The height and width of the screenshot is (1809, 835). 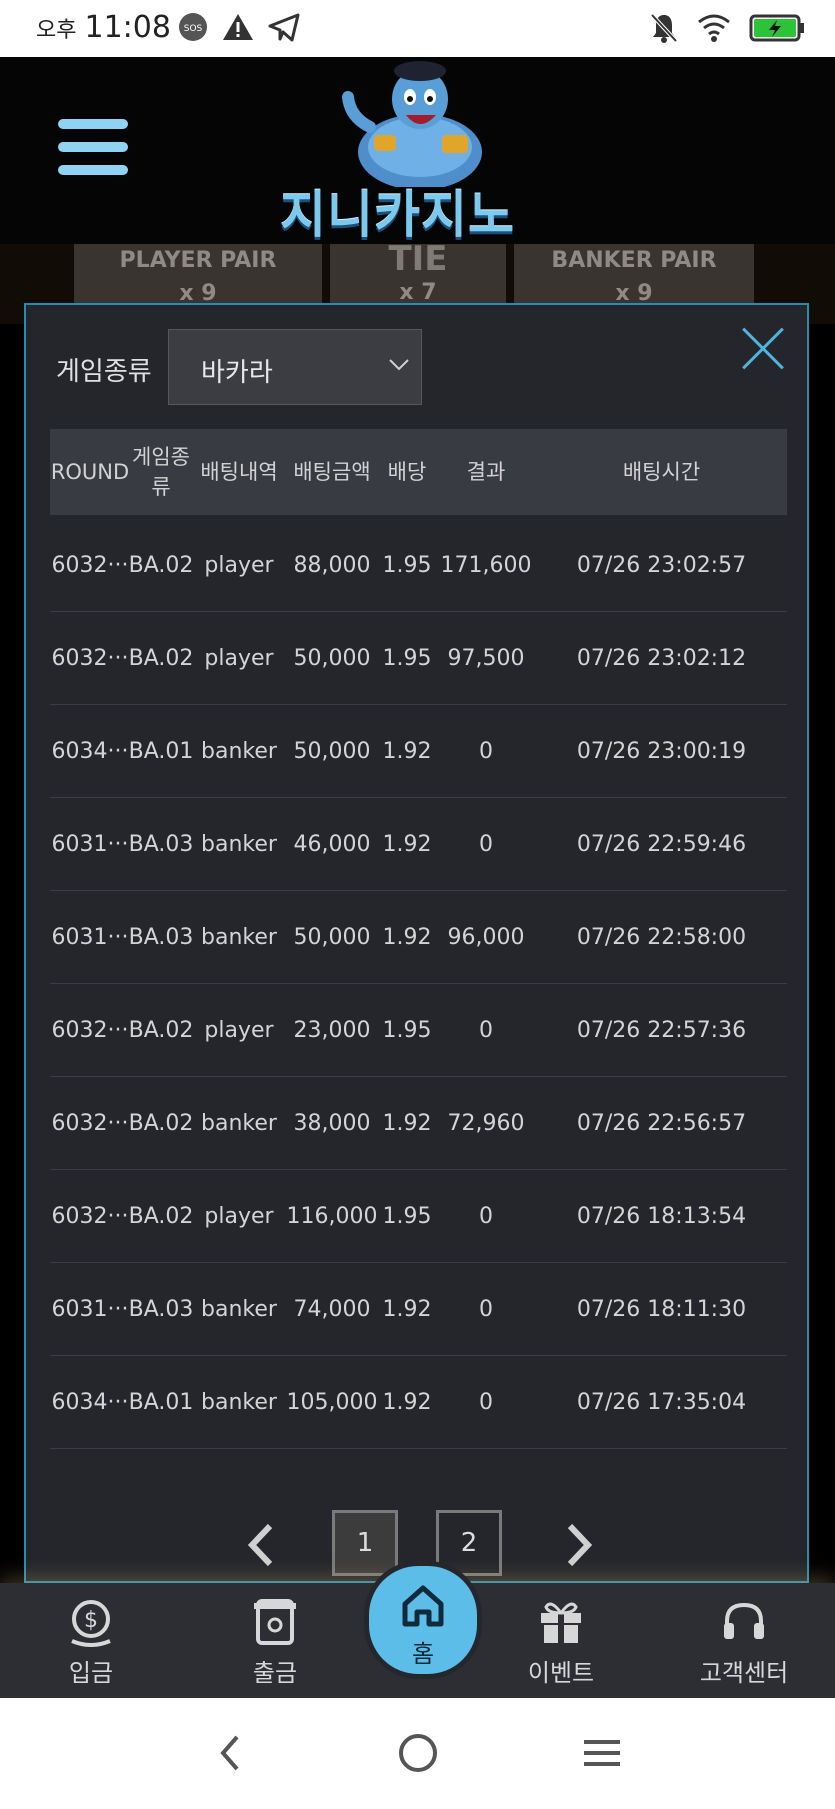 I want to click on svg-text: SOS, so click(x=193, y=29).